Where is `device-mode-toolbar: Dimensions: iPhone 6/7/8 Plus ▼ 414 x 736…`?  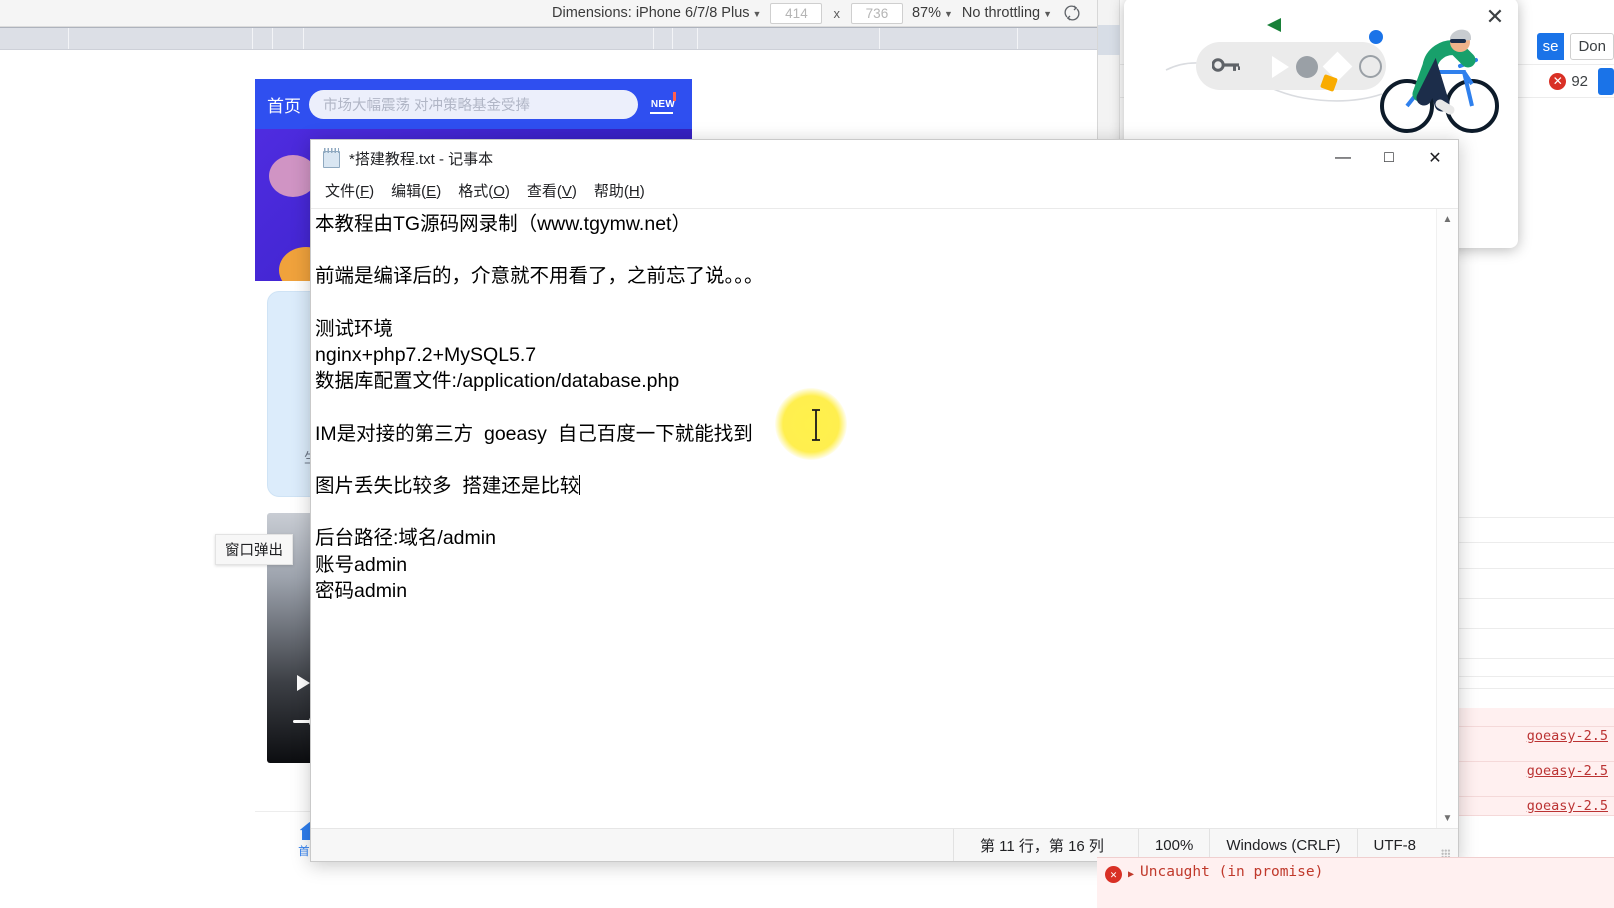 device-mode-toolbar: Dimensions: iPhone 6/7/8 Plus ▼ 414 x 736… is located at coordinates (548, 13).